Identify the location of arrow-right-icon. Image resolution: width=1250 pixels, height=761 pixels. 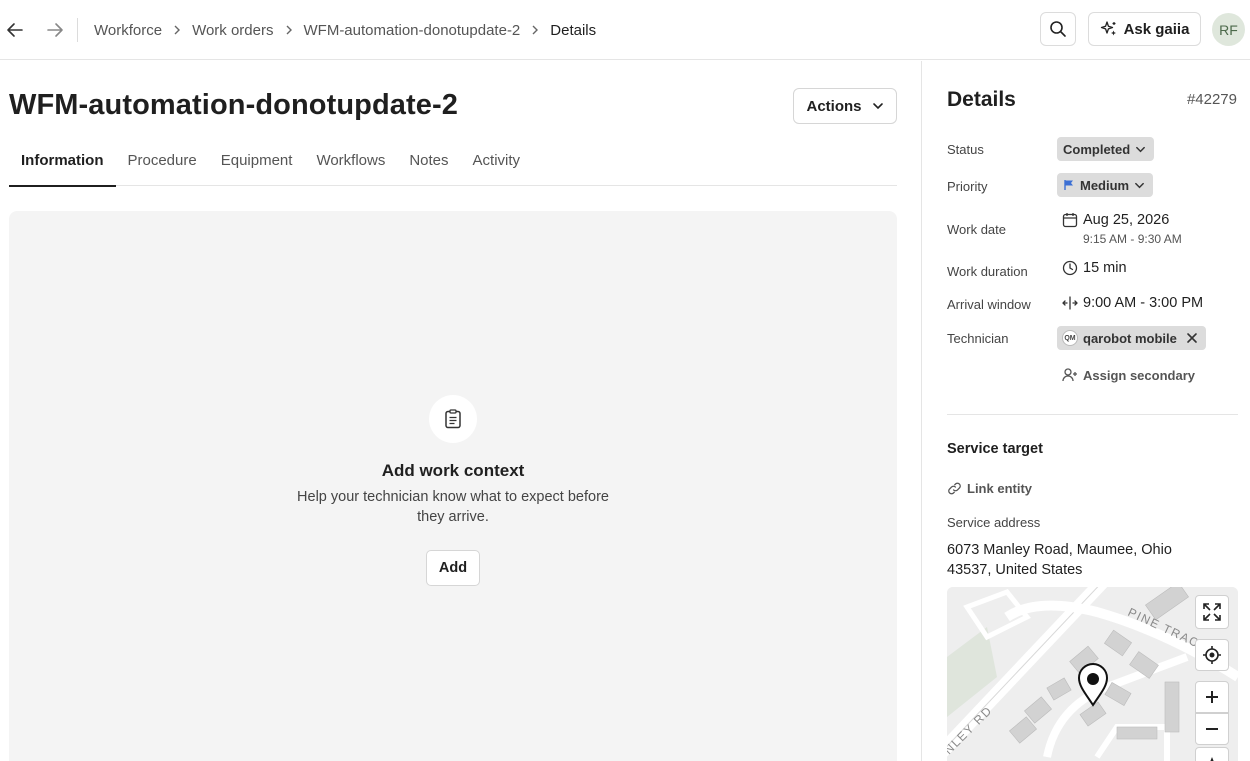
(55, 30).